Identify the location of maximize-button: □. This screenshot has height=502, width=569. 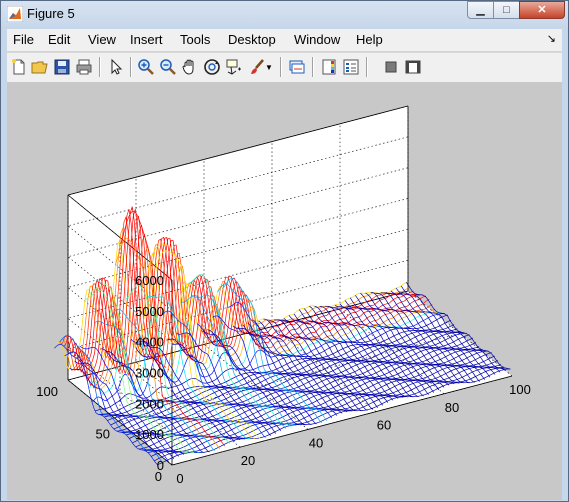
(506, 10).